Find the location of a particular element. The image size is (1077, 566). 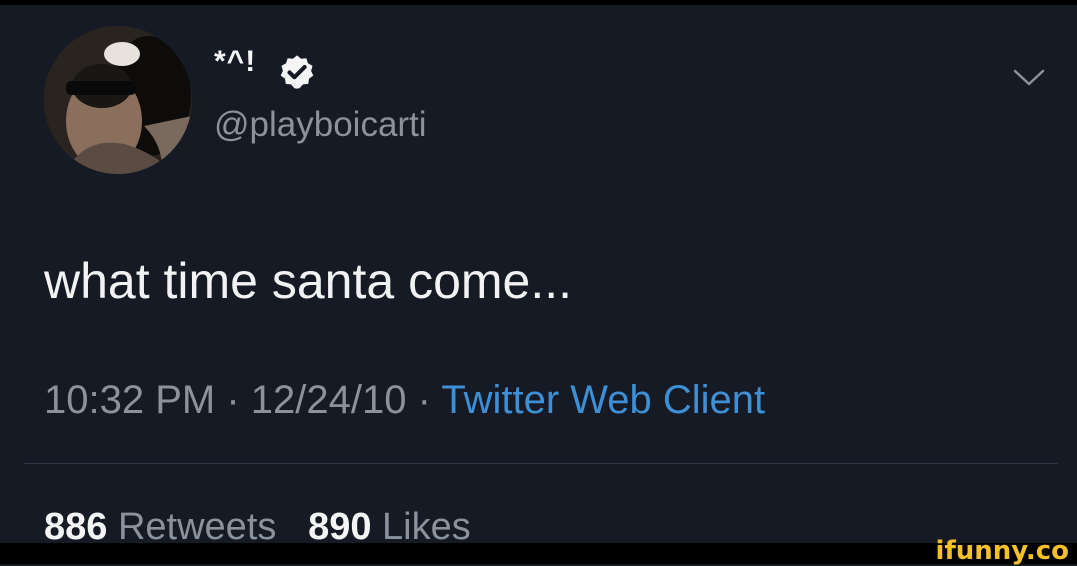

likes-label: Likes is located at coordinates (426, 527).